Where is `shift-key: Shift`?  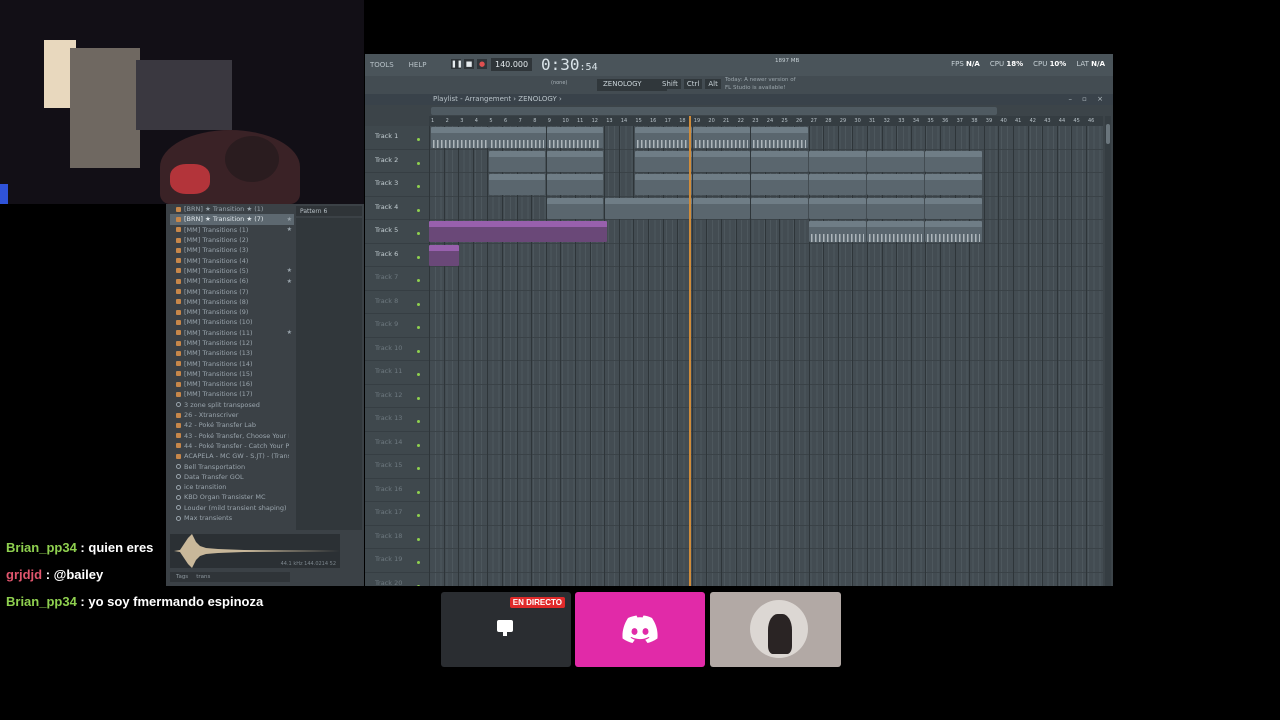 shift-key: Shift is located at coordinates (670, 84).